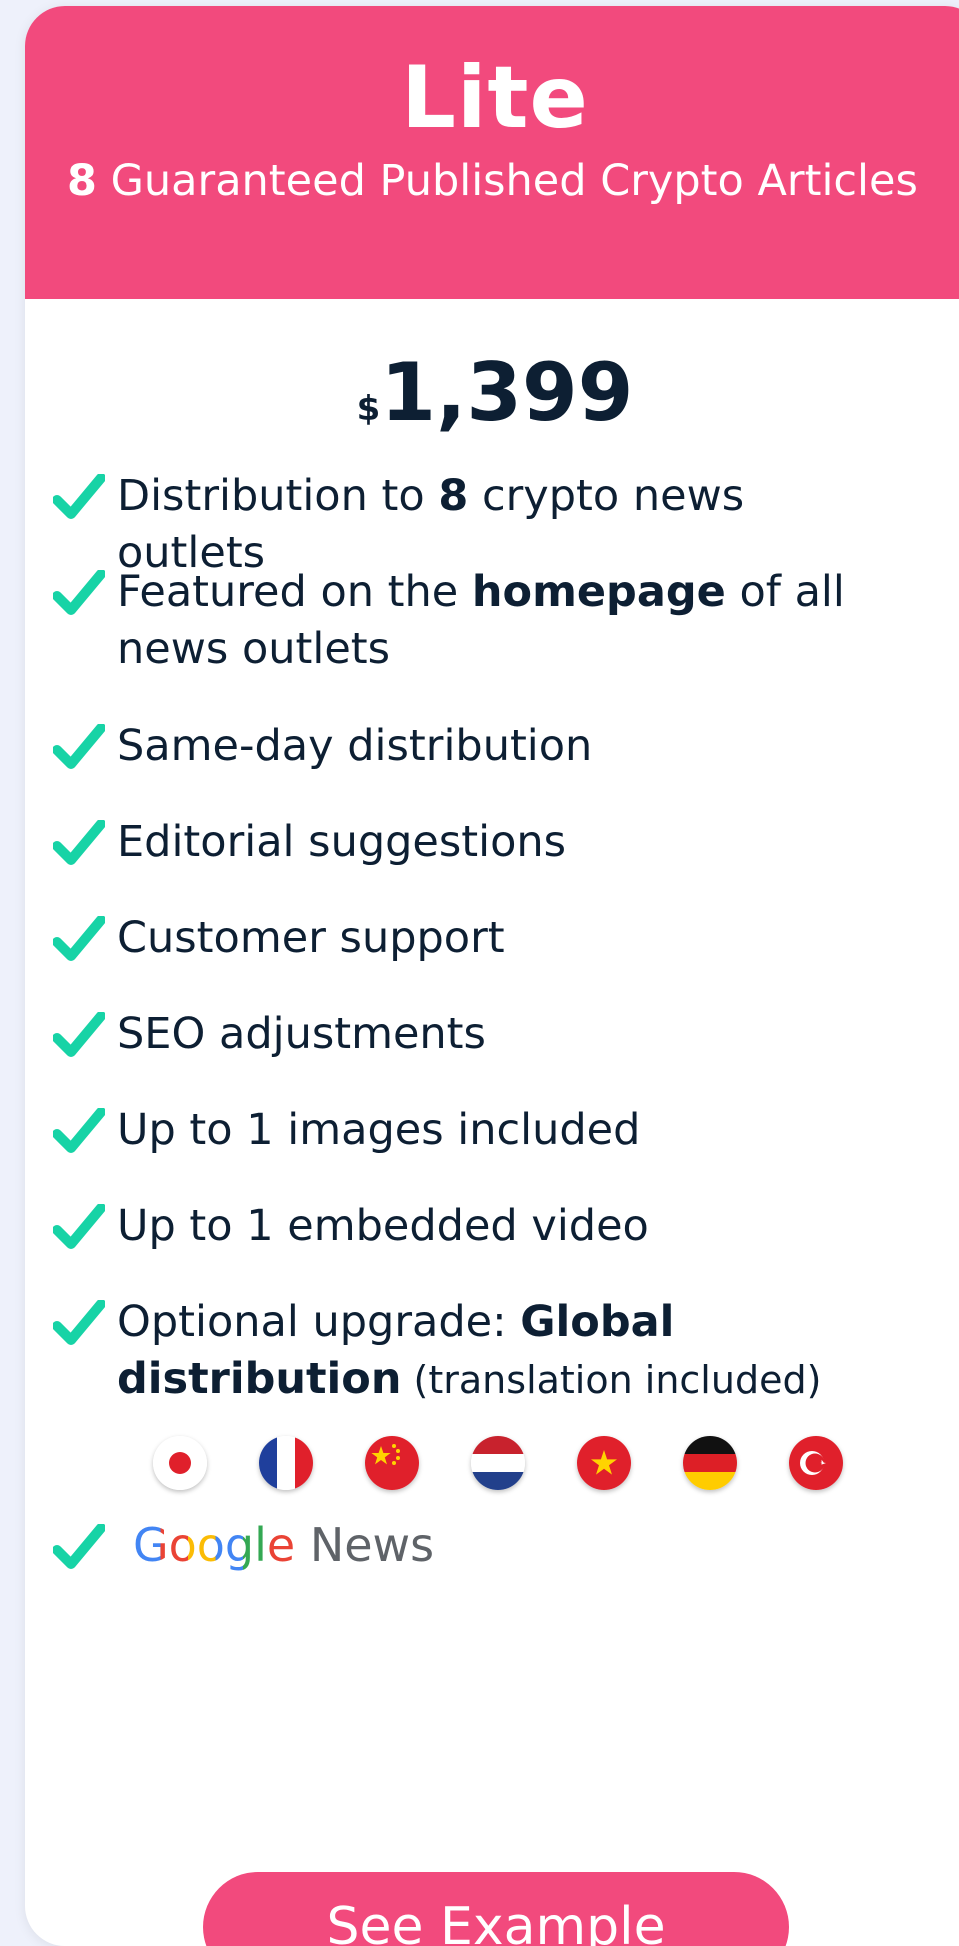 This screenshot has height=1946, width=959. I want to click on google-wordmark: Google, so click(214, 1545).